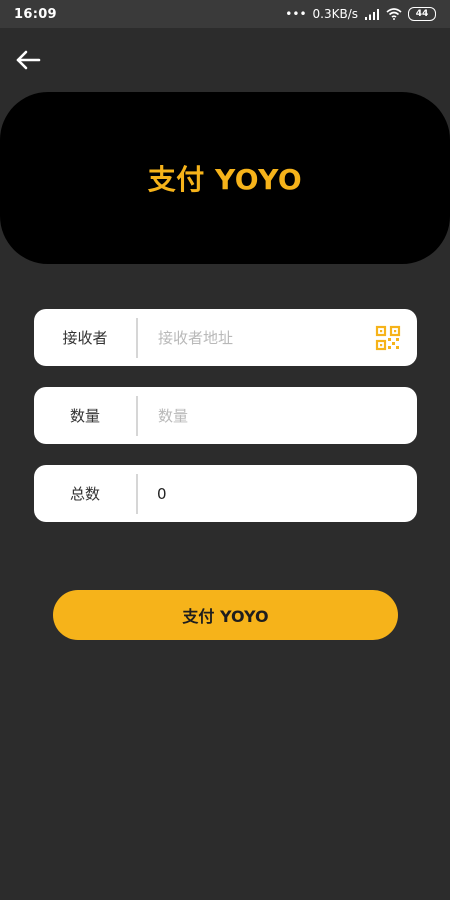 This screenshot has height=900, width=450. What do you see at coordinates (84, 416) in the screenshot?
I see `amount-label: 数量` at bounding box center [84, 416].